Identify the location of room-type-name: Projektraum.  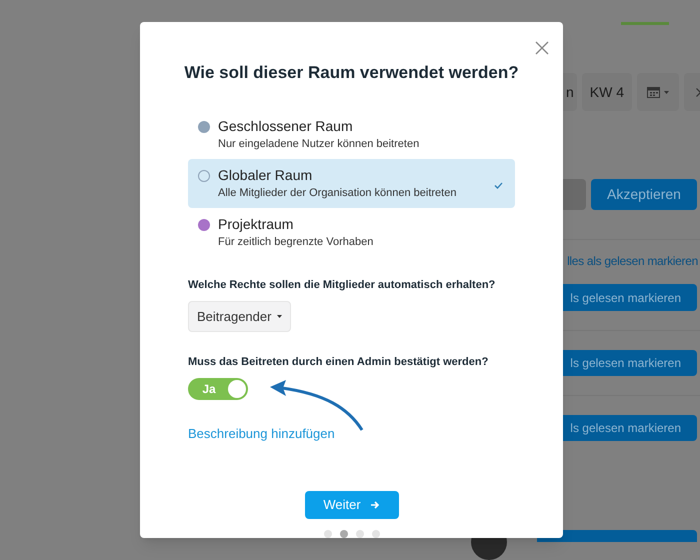
(256, 224).